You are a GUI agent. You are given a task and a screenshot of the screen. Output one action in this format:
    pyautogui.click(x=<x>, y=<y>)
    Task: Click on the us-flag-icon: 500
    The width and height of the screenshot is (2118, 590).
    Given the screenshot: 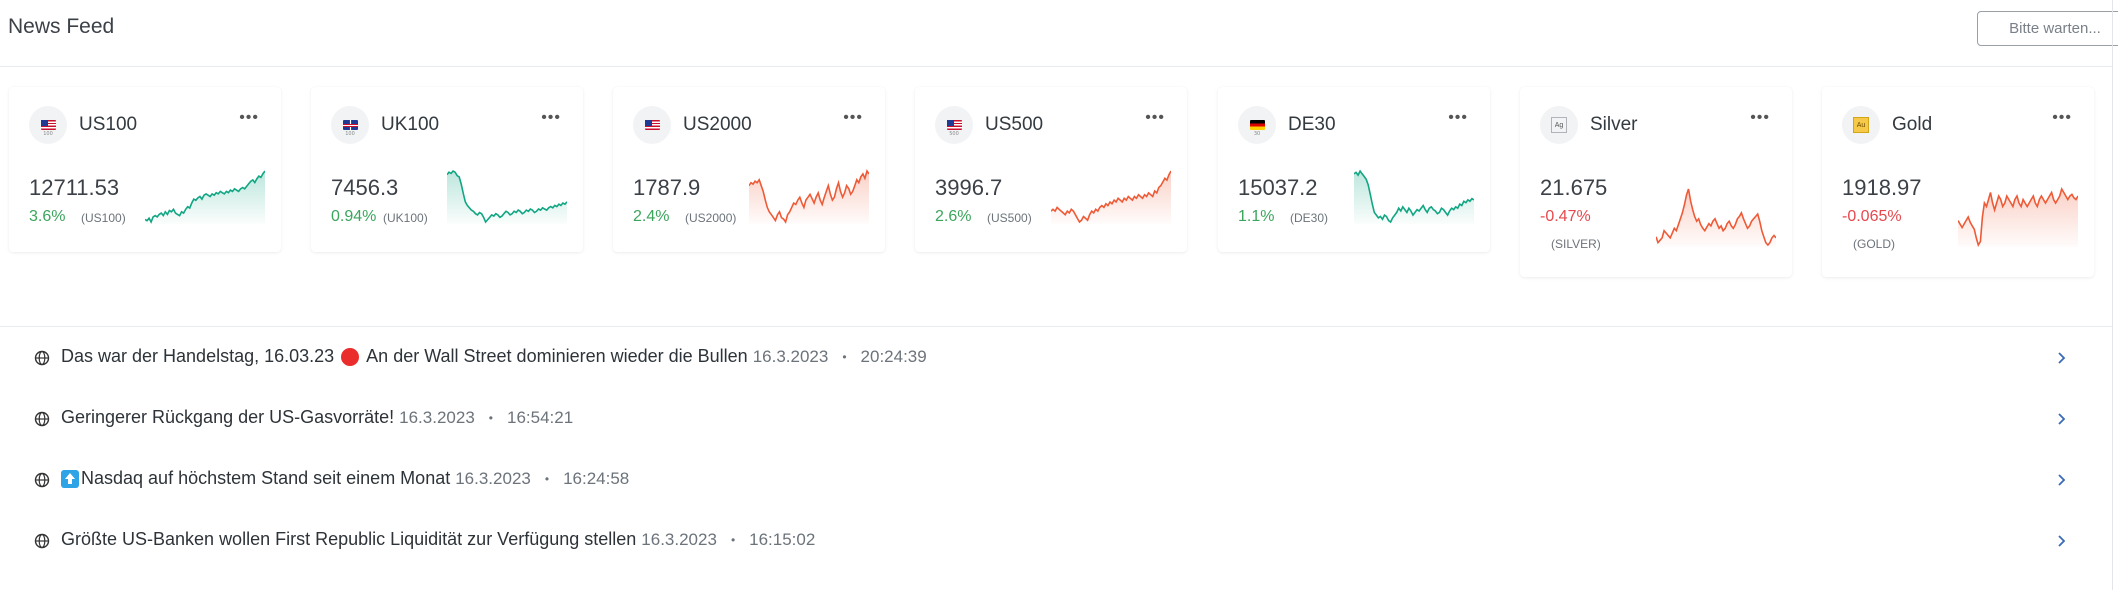 What is the action you would take?
    pyautogui.click(x=954, y=125)
    